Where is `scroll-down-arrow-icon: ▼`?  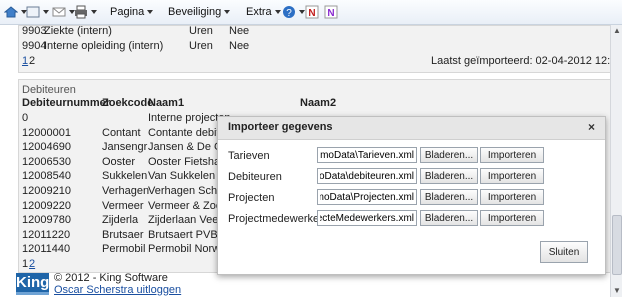 scroll-down-arrow-icon: ▼ is located at coordinates (616, 291).